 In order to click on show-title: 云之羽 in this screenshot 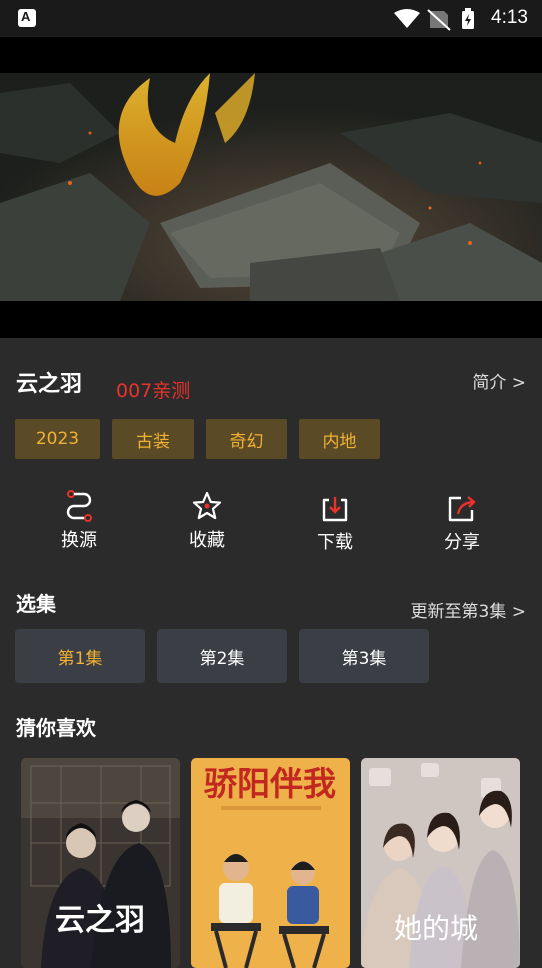, I will do `click(49, 384)`.